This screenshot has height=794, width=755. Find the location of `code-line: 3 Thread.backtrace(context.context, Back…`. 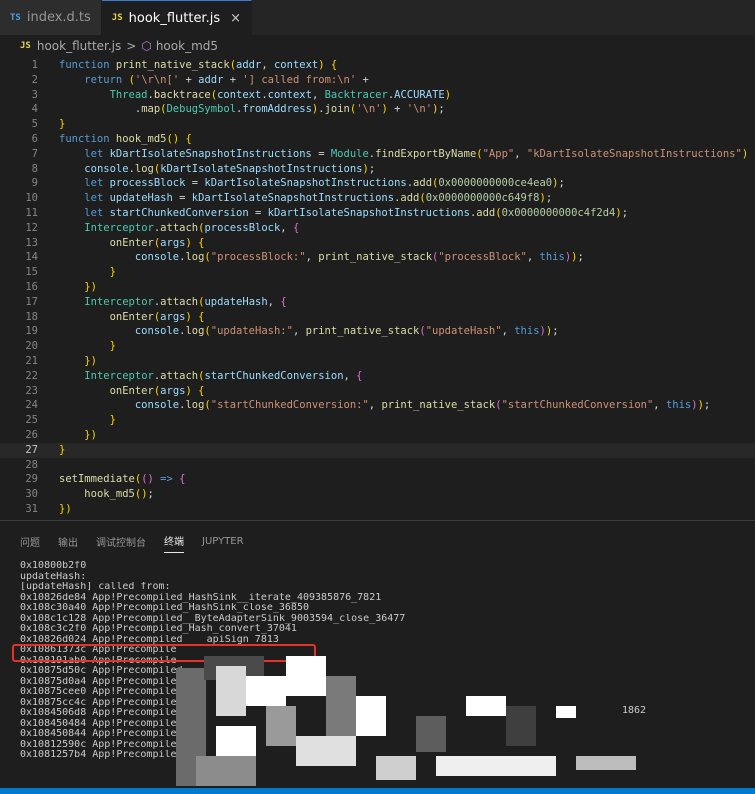

code-line: 3 Thread.backtrace(context.context, Back… is located at coordinates (377, 95).